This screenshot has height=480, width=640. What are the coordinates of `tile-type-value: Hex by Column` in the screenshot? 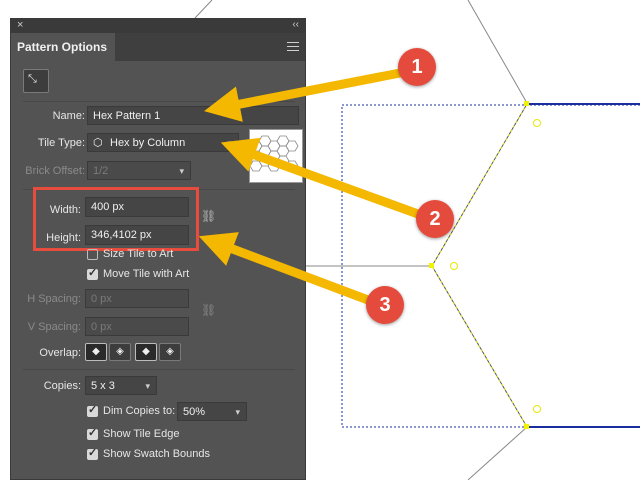 It's located at (148, 143).